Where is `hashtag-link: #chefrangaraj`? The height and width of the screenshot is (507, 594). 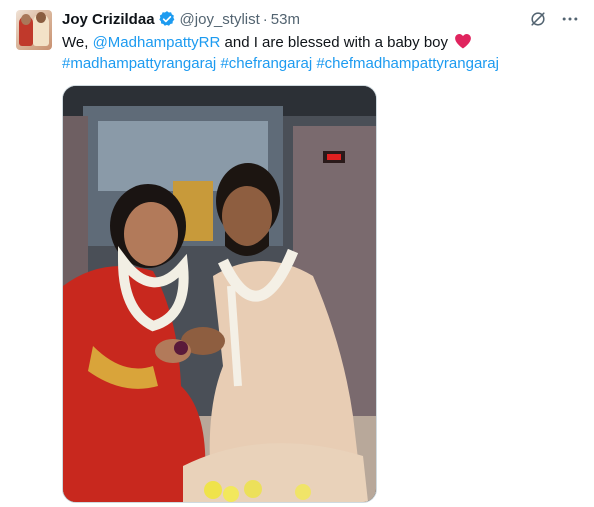
hashtag-link: #chefrangaraj is located at coordinates (266, 63).